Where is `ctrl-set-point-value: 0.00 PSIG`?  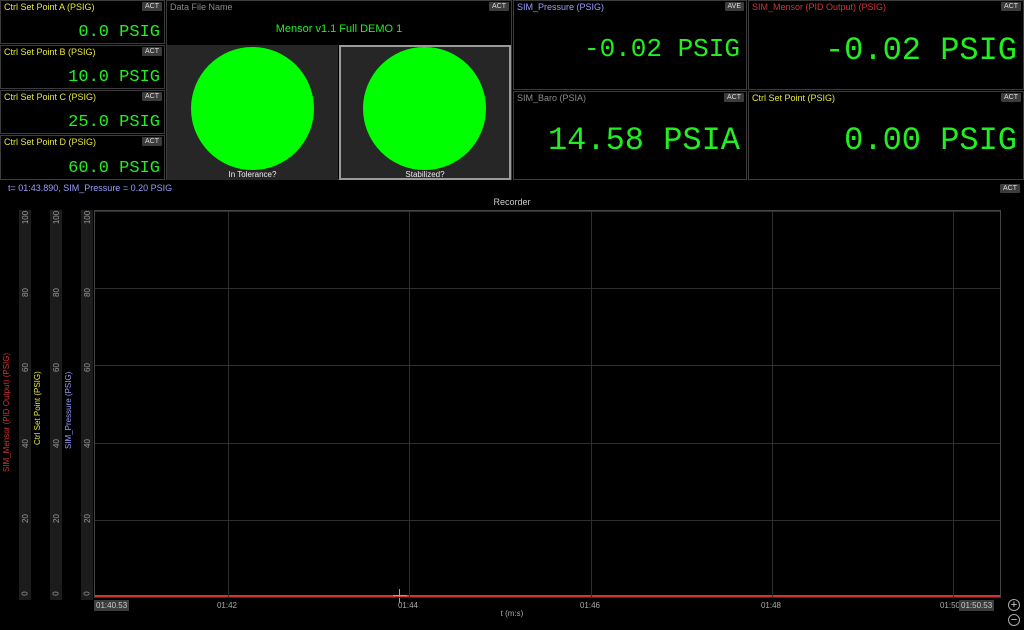
ctrl-set-point-value: 0.00 PSIG is located at coordinates (930, 140).